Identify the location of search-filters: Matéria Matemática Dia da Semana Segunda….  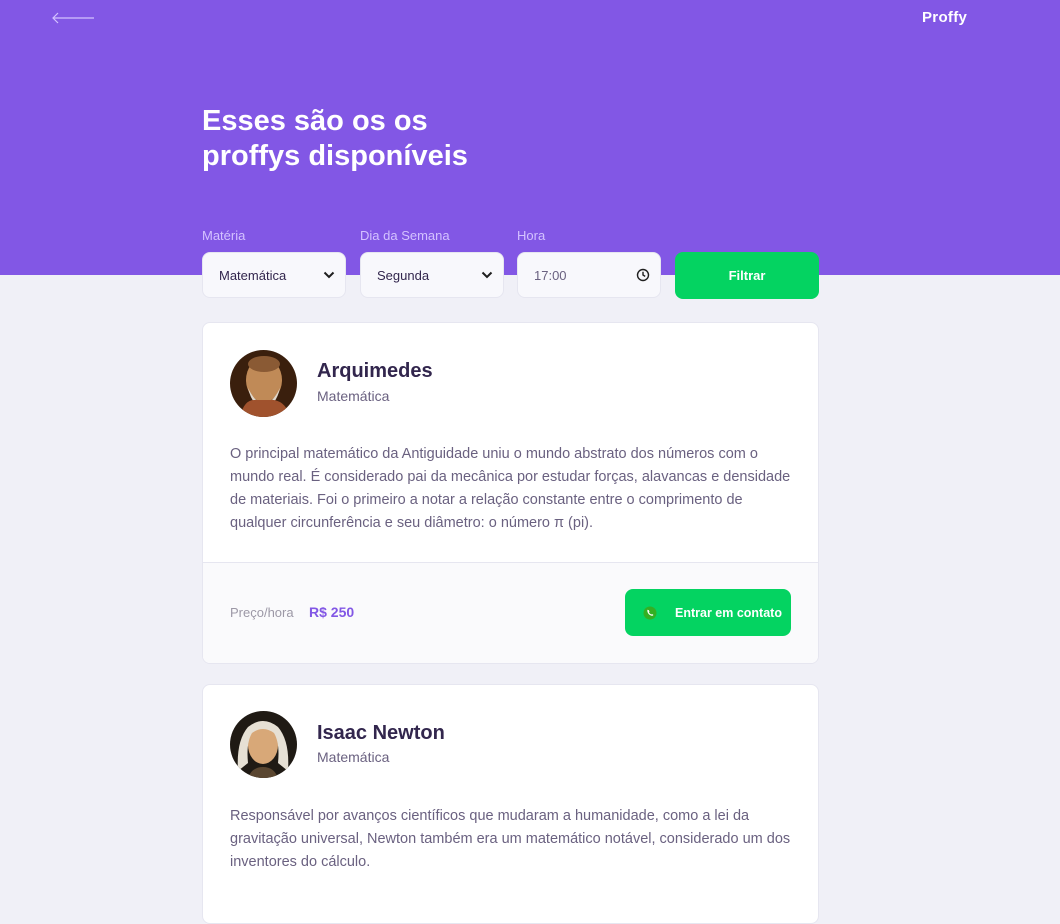
(510, 263).